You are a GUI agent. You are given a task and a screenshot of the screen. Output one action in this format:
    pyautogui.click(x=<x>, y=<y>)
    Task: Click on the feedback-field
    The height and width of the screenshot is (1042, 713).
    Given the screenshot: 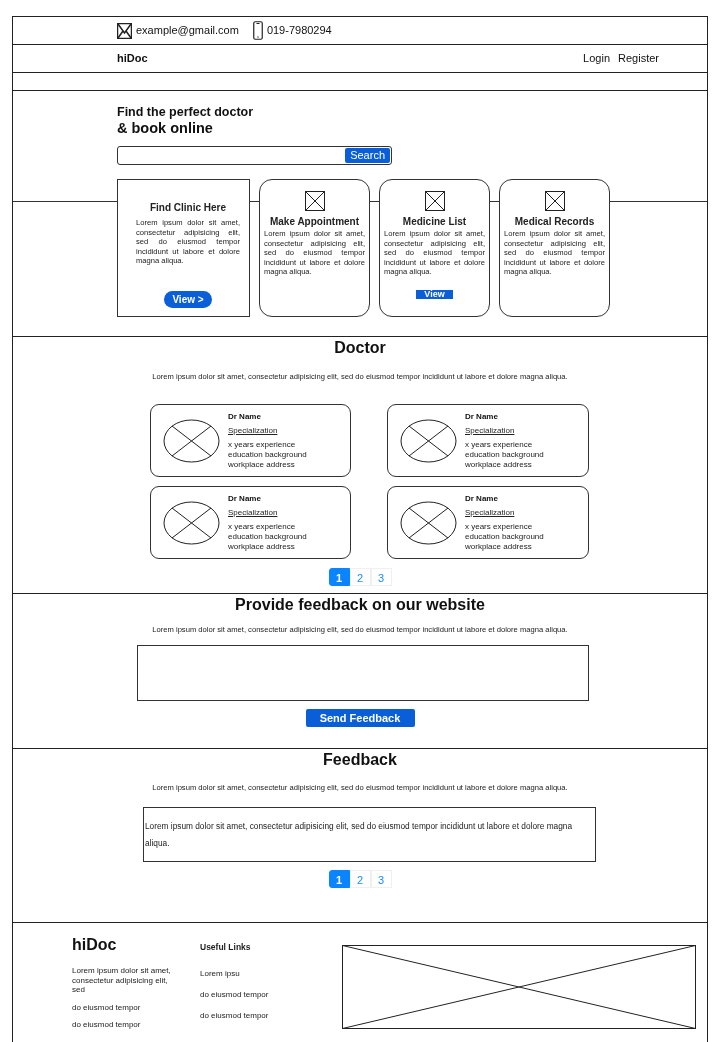 What is the action you would take?
    pyautogui.click(x=363, y=672)
    